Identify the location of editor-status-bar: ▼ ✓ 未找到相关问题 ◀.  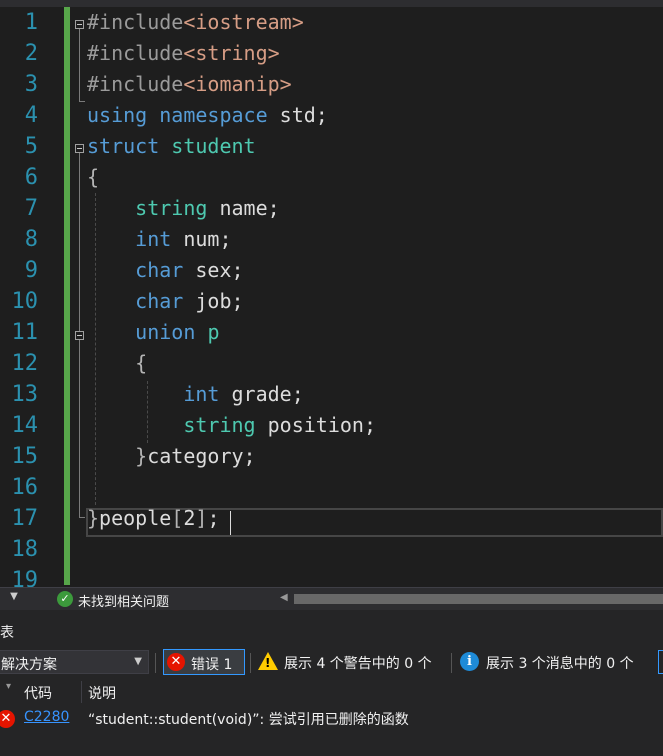
(331, 598).